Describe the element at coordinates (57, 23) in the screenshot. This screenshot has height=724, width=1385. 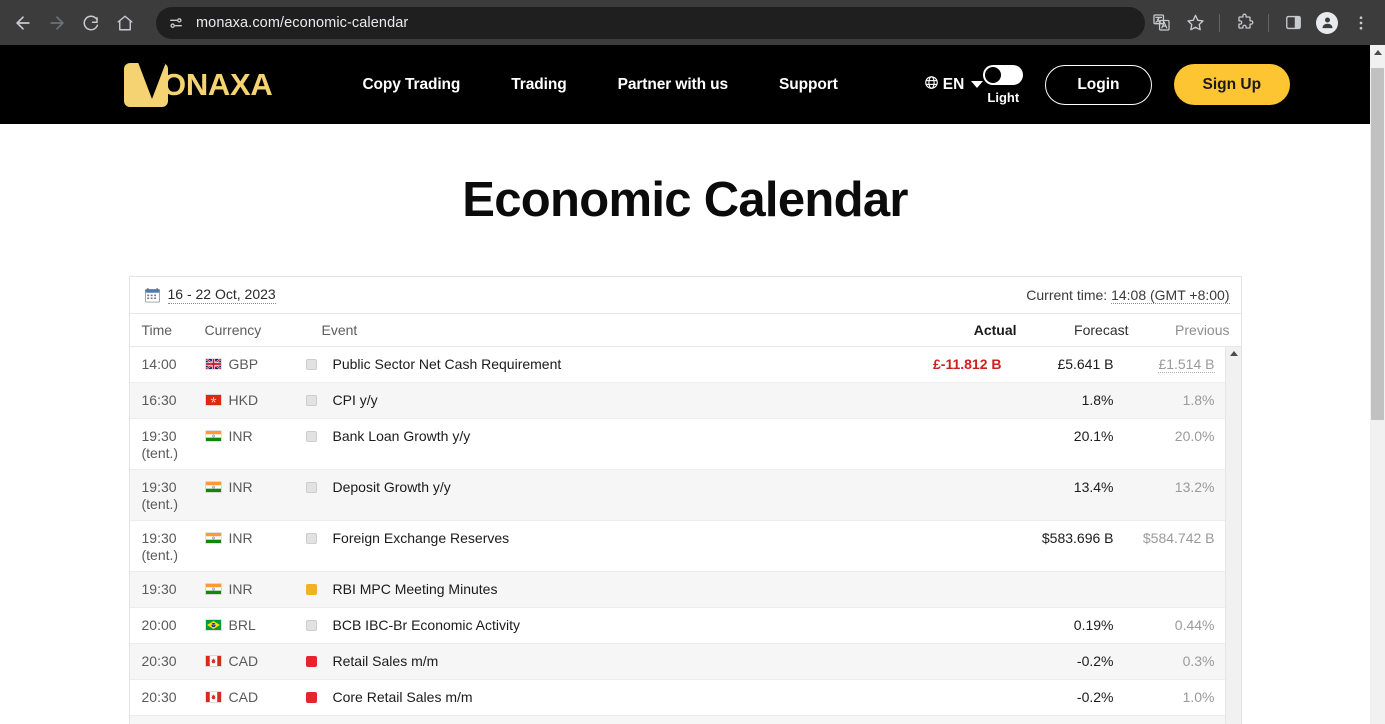
I see `forward-icon` at that location.